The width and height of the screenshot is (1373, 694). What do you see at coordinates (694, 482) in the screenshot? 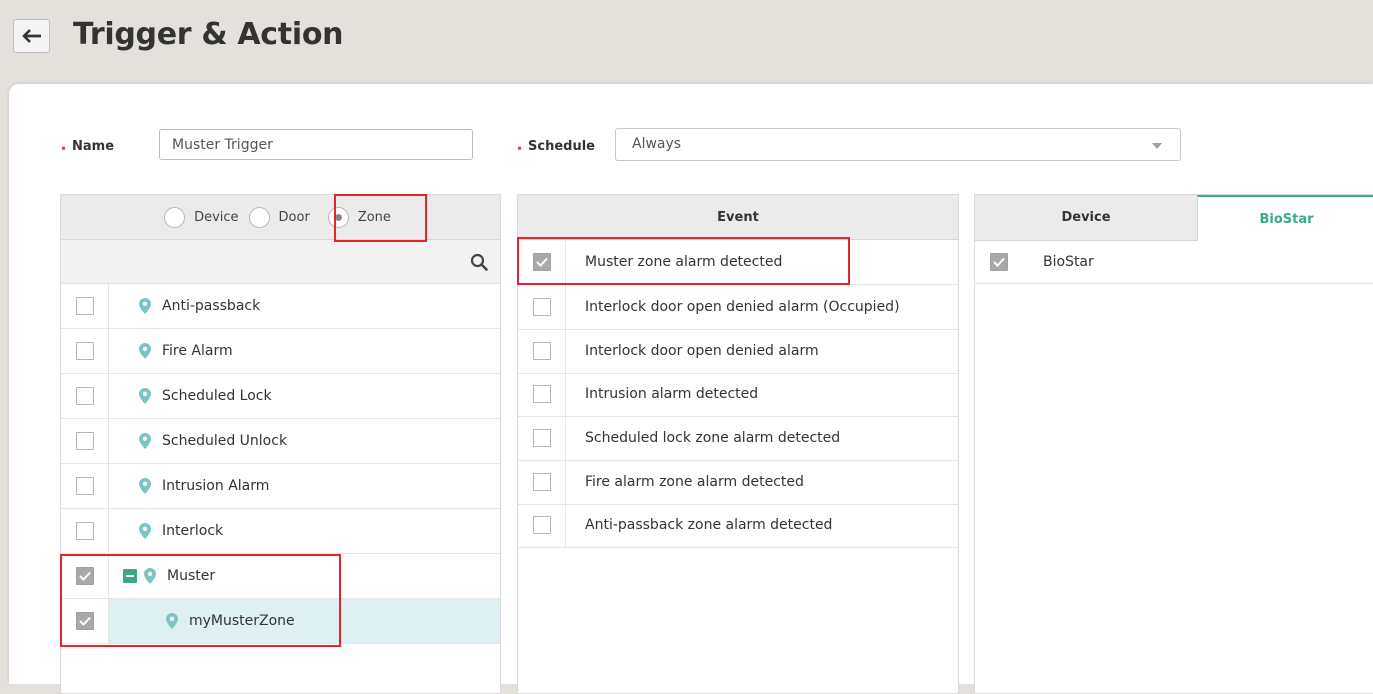
I see `event-label: Fire alarm zone alarm detected` at bounding box center [694, 482].